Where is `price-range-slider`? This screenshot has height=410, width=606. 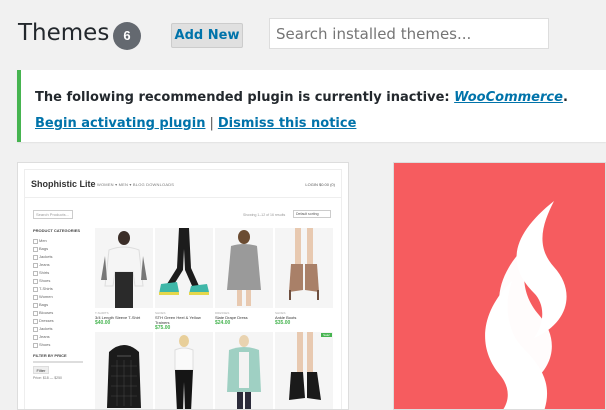
price-range-slider is located at coordinates (58, 362).